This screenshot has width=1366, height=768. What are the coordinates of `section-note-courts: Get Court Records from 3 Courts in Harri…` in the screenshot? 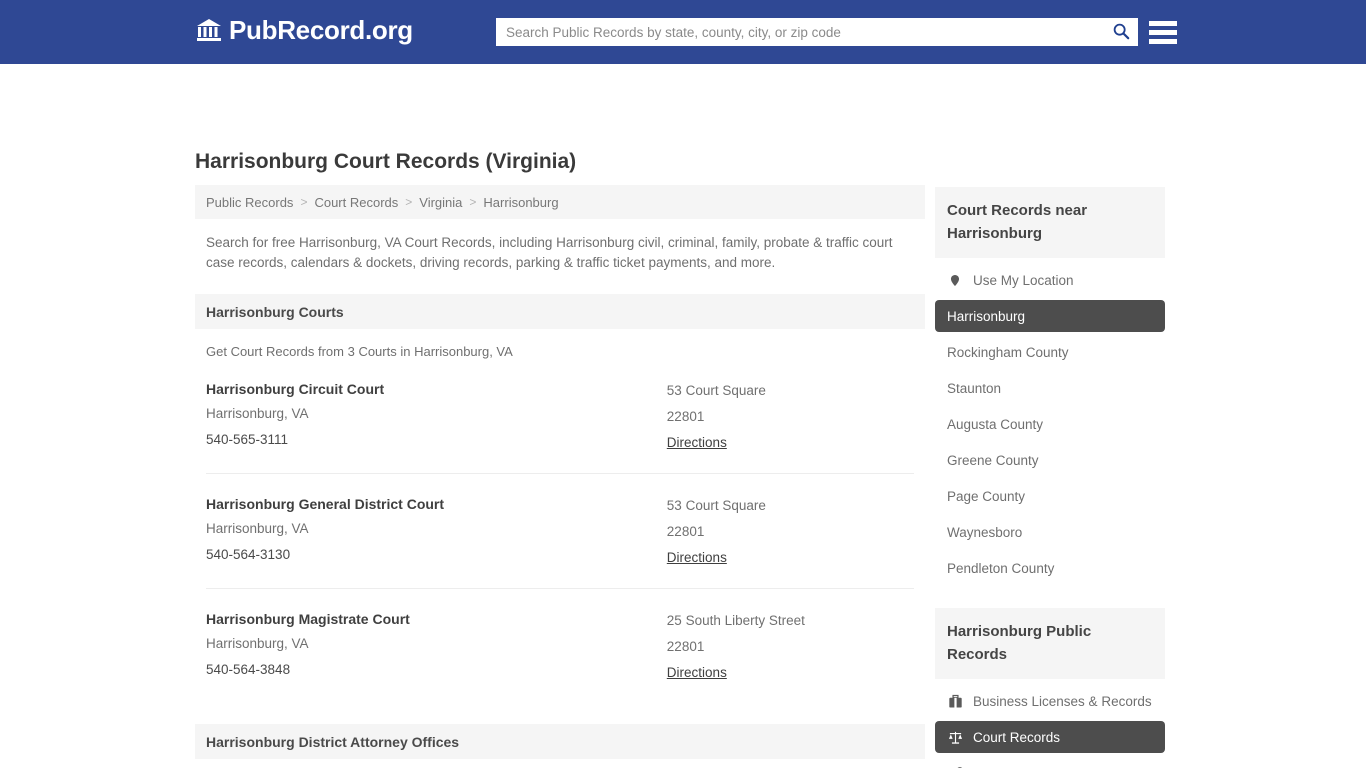 It's located at (359, 351).